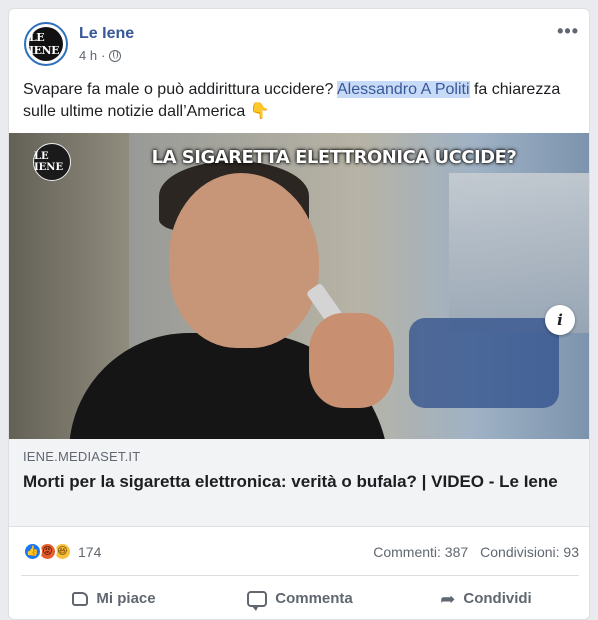 The image size is (598, 620). What do you see at coordinates (106, 34) in the screenshot?
I see `page-name-link: Le Iene` at bounding box center [106, 34].